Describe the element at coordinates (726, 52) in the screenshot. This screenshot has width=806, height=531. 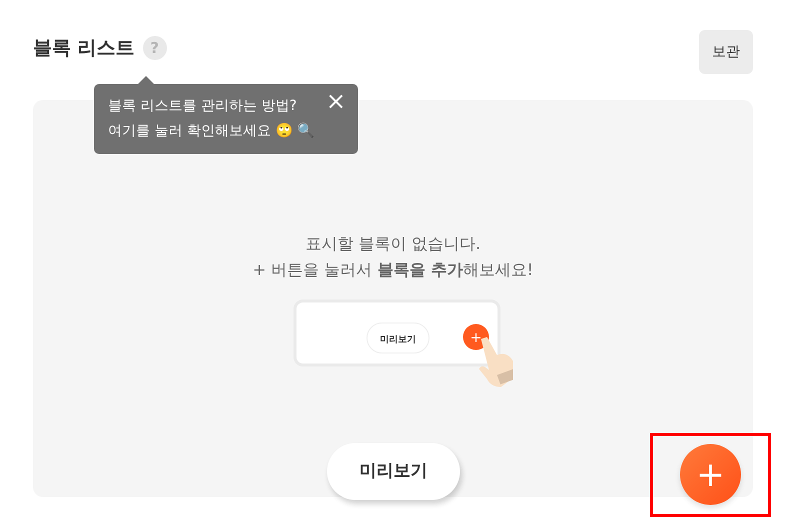
I see `archive-button: 보관` at that location.